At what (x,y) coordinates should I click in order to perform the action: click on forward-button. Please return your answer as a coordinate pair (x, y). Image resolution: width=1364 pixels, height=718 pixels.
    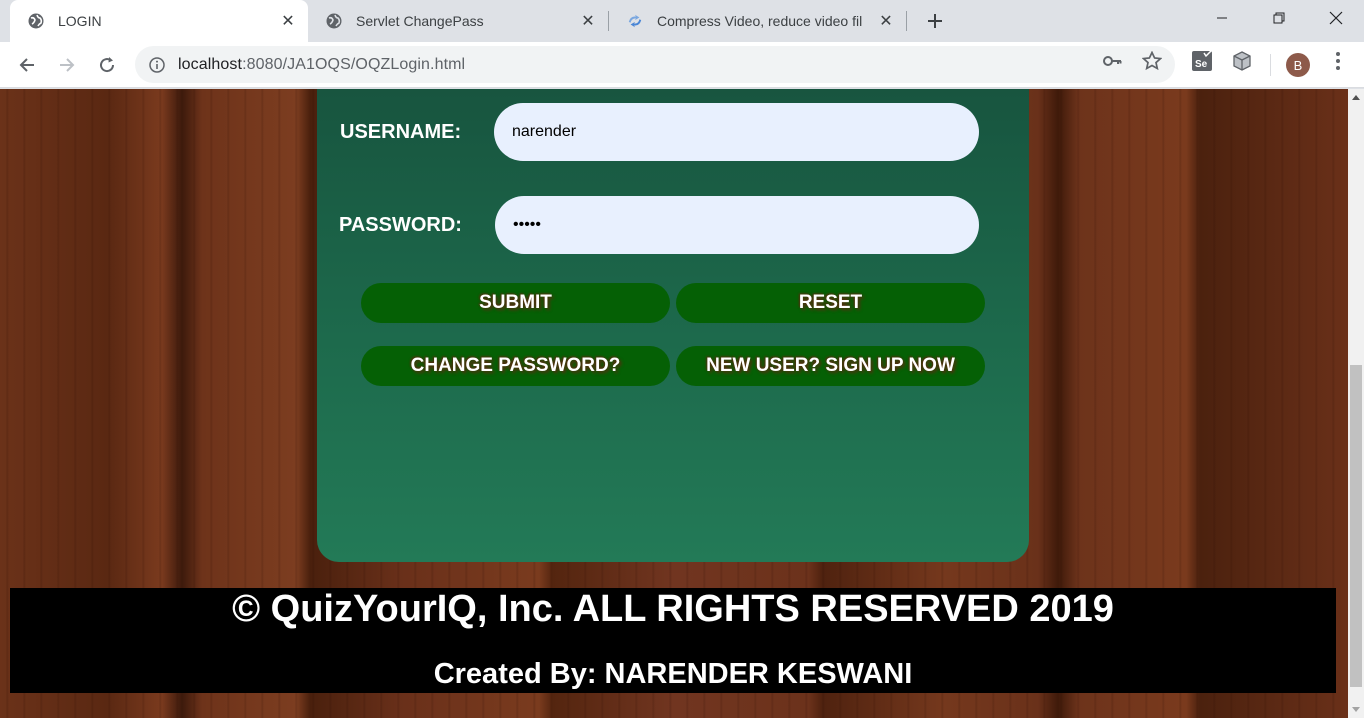
    Looking at the image, I should click on (67, 65).